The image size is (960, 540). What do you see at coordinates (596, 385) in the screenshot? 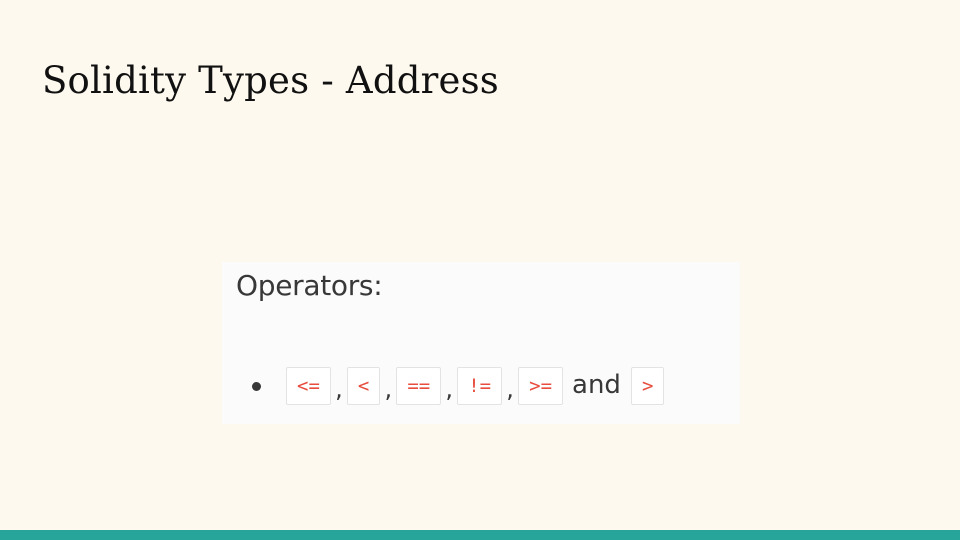
I see `conjunction-and: and` at bounding box center [596, 385].